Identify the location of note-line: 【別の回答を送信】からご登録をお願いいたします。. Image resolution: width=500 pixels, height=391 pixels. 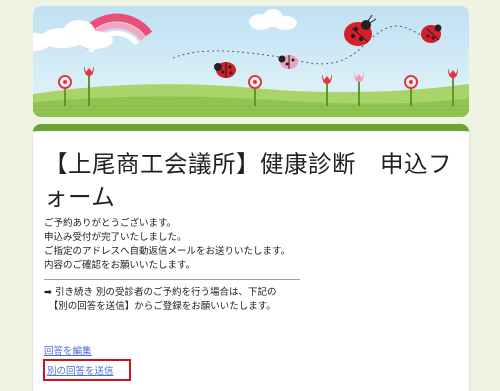
(160, 306).